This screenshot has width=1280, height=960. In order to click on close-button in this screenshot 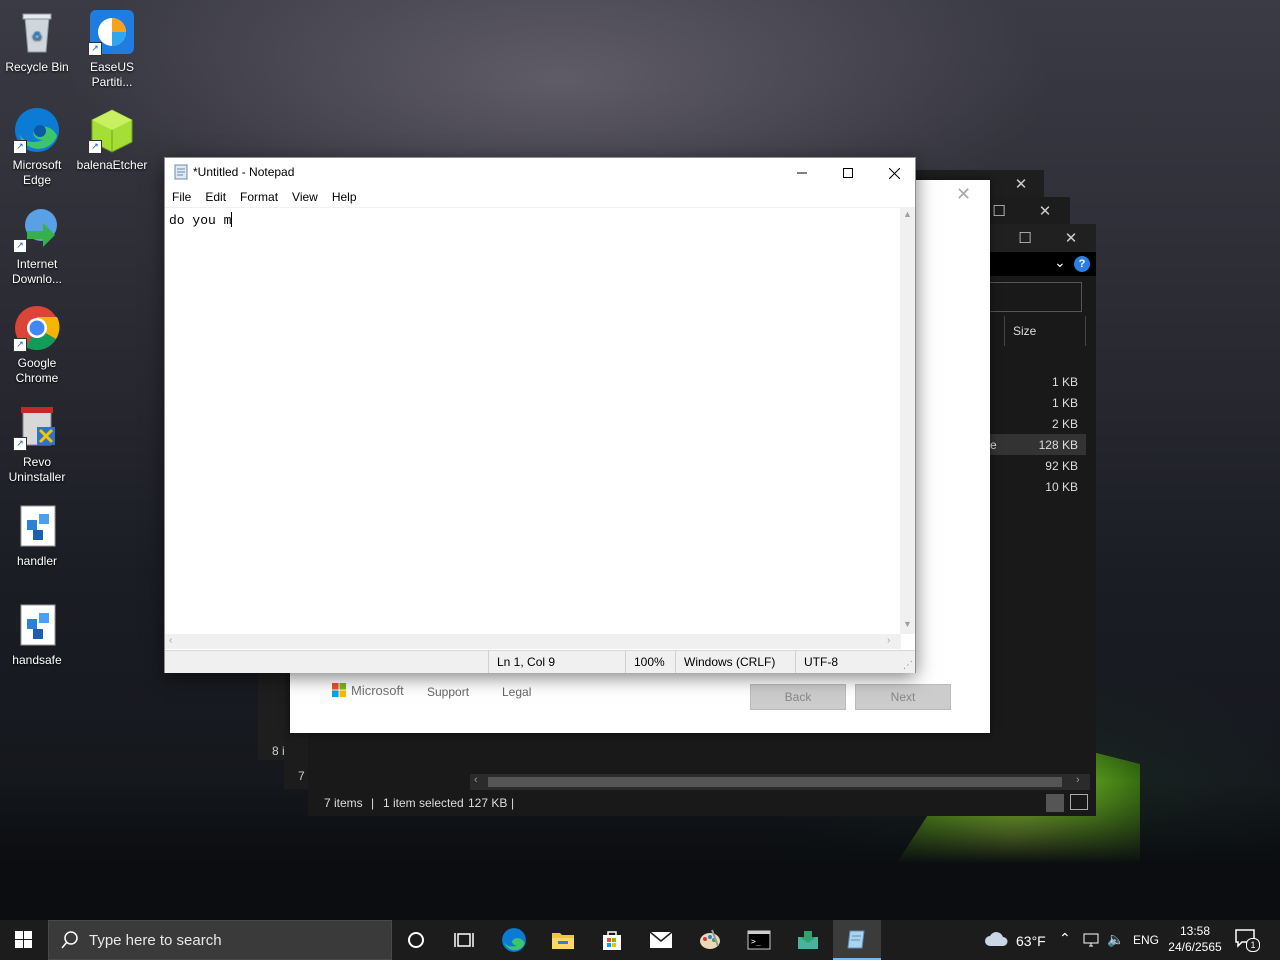, I will do `click(894, 173)`.